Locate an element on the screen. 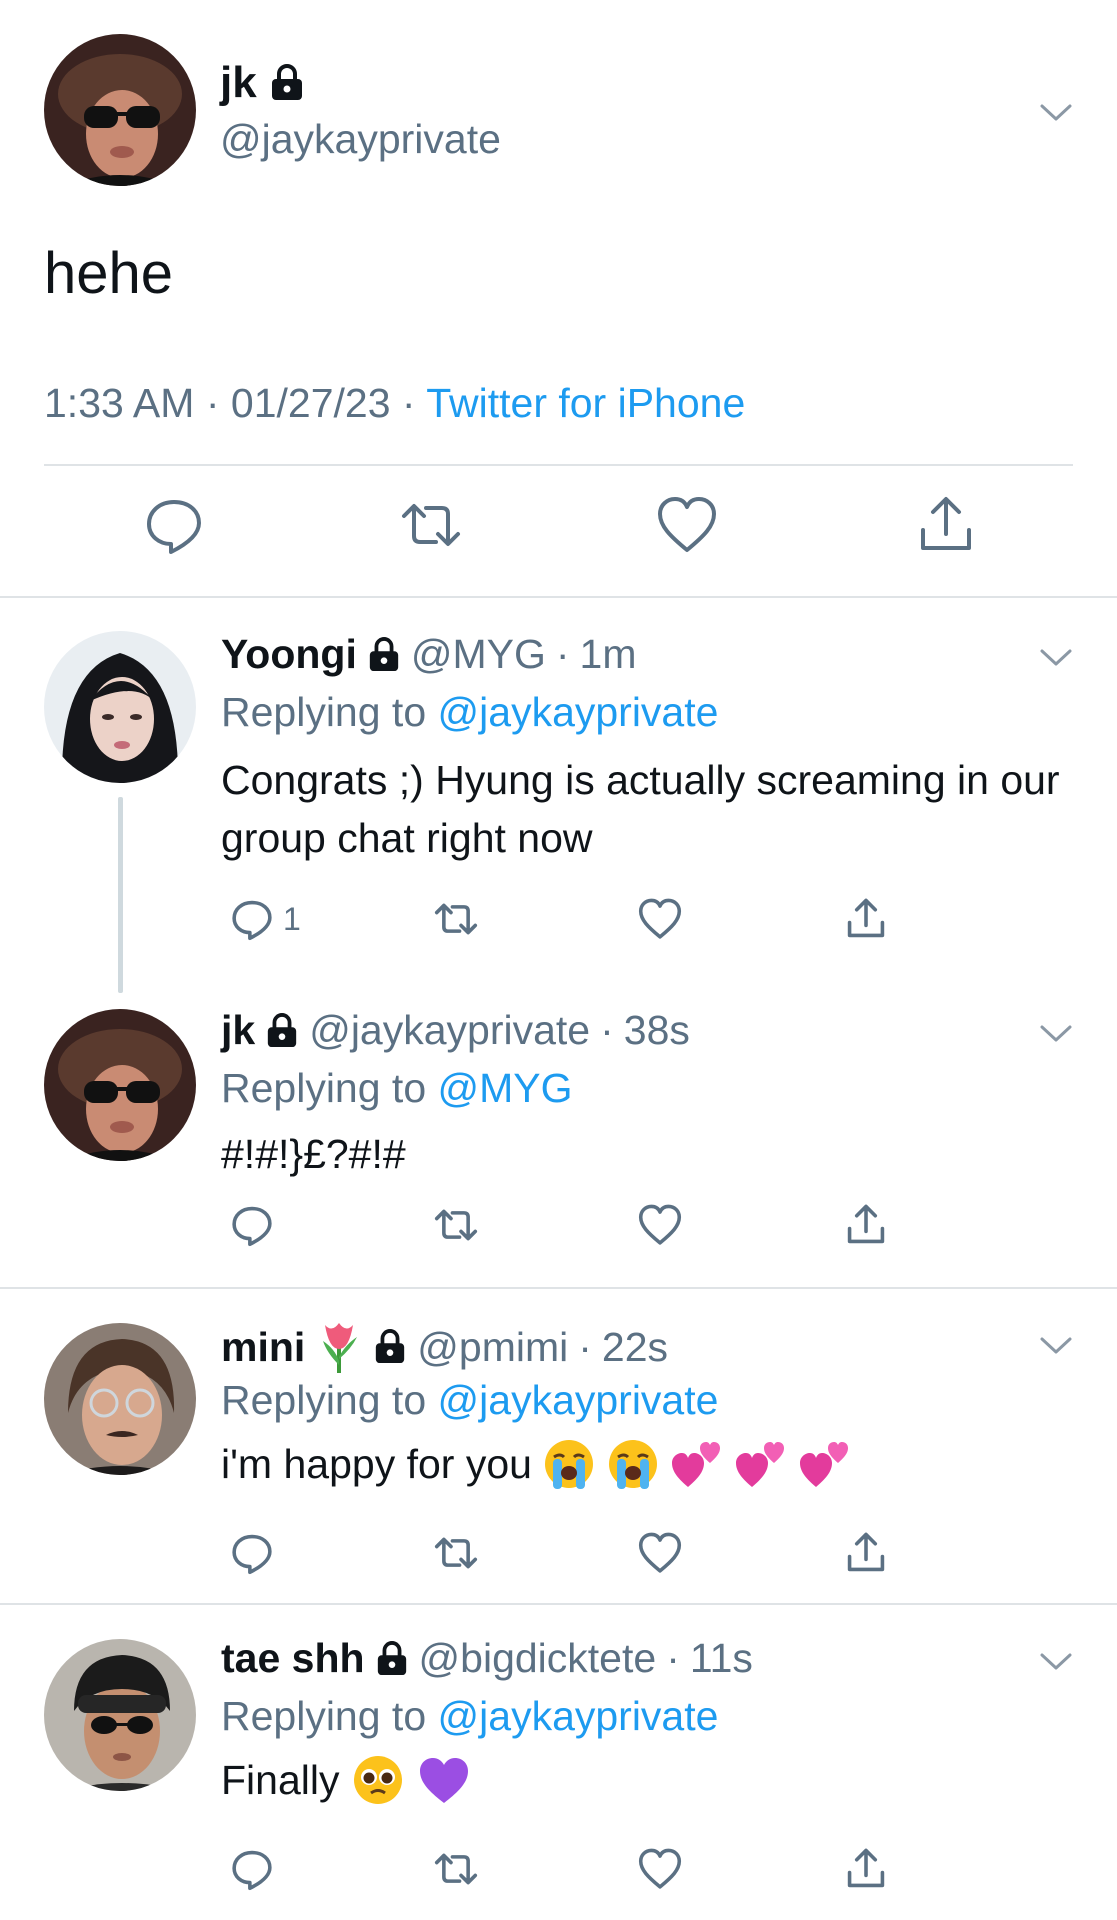 This screenshot has height=1920, width=1117. timestamp: 11s is located at coordinates (721, 1658).